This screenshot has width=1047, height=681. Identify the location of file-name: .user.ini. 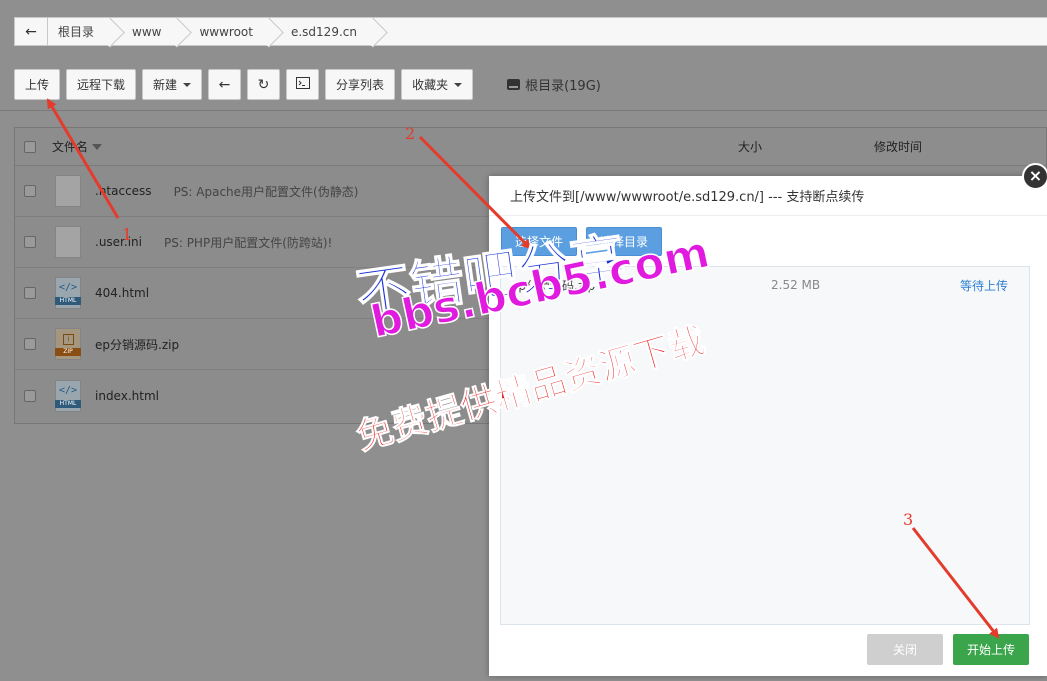
(118, 242).